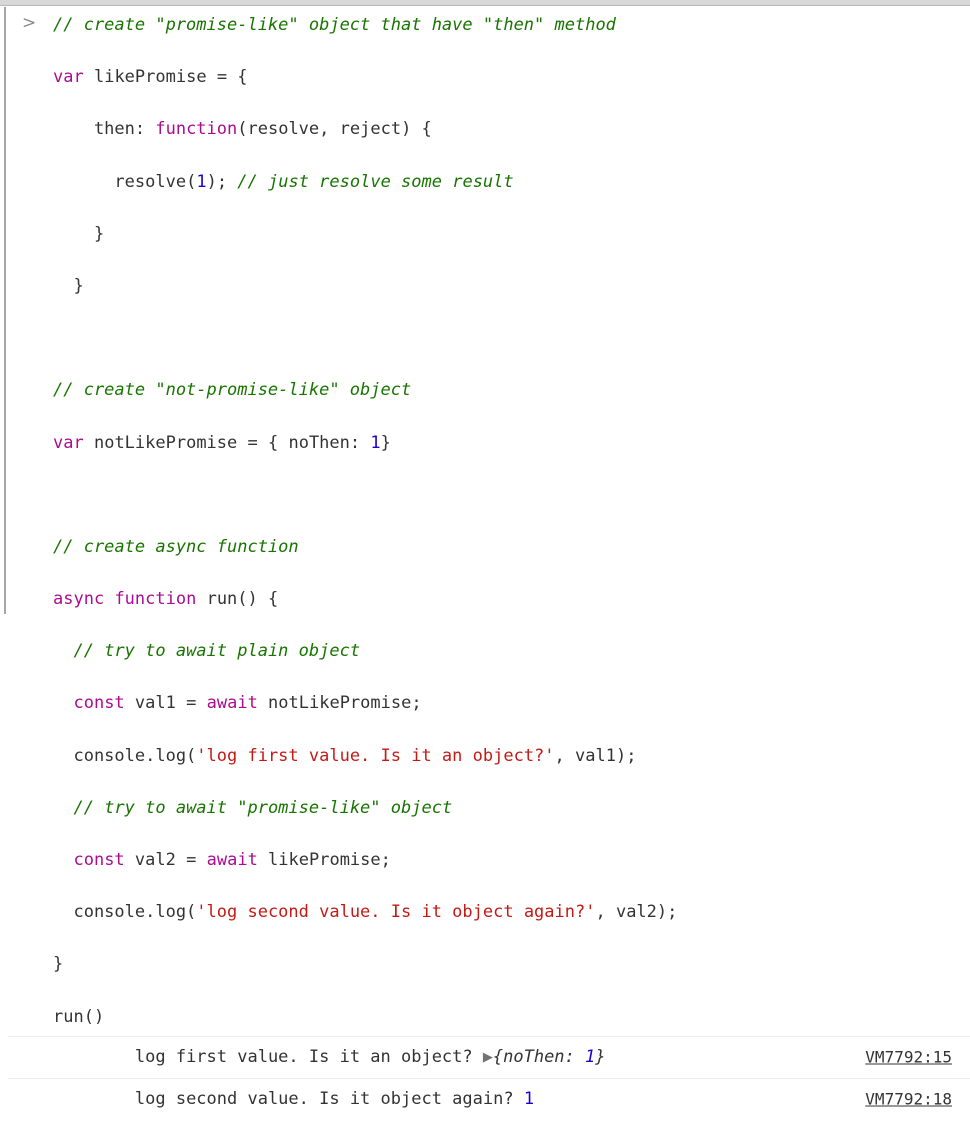 The height and width of the screenshot is (1132, 970). Describe the element at coordinates (485, 3) in the screenshot. I see `window-top-strip` at that location.